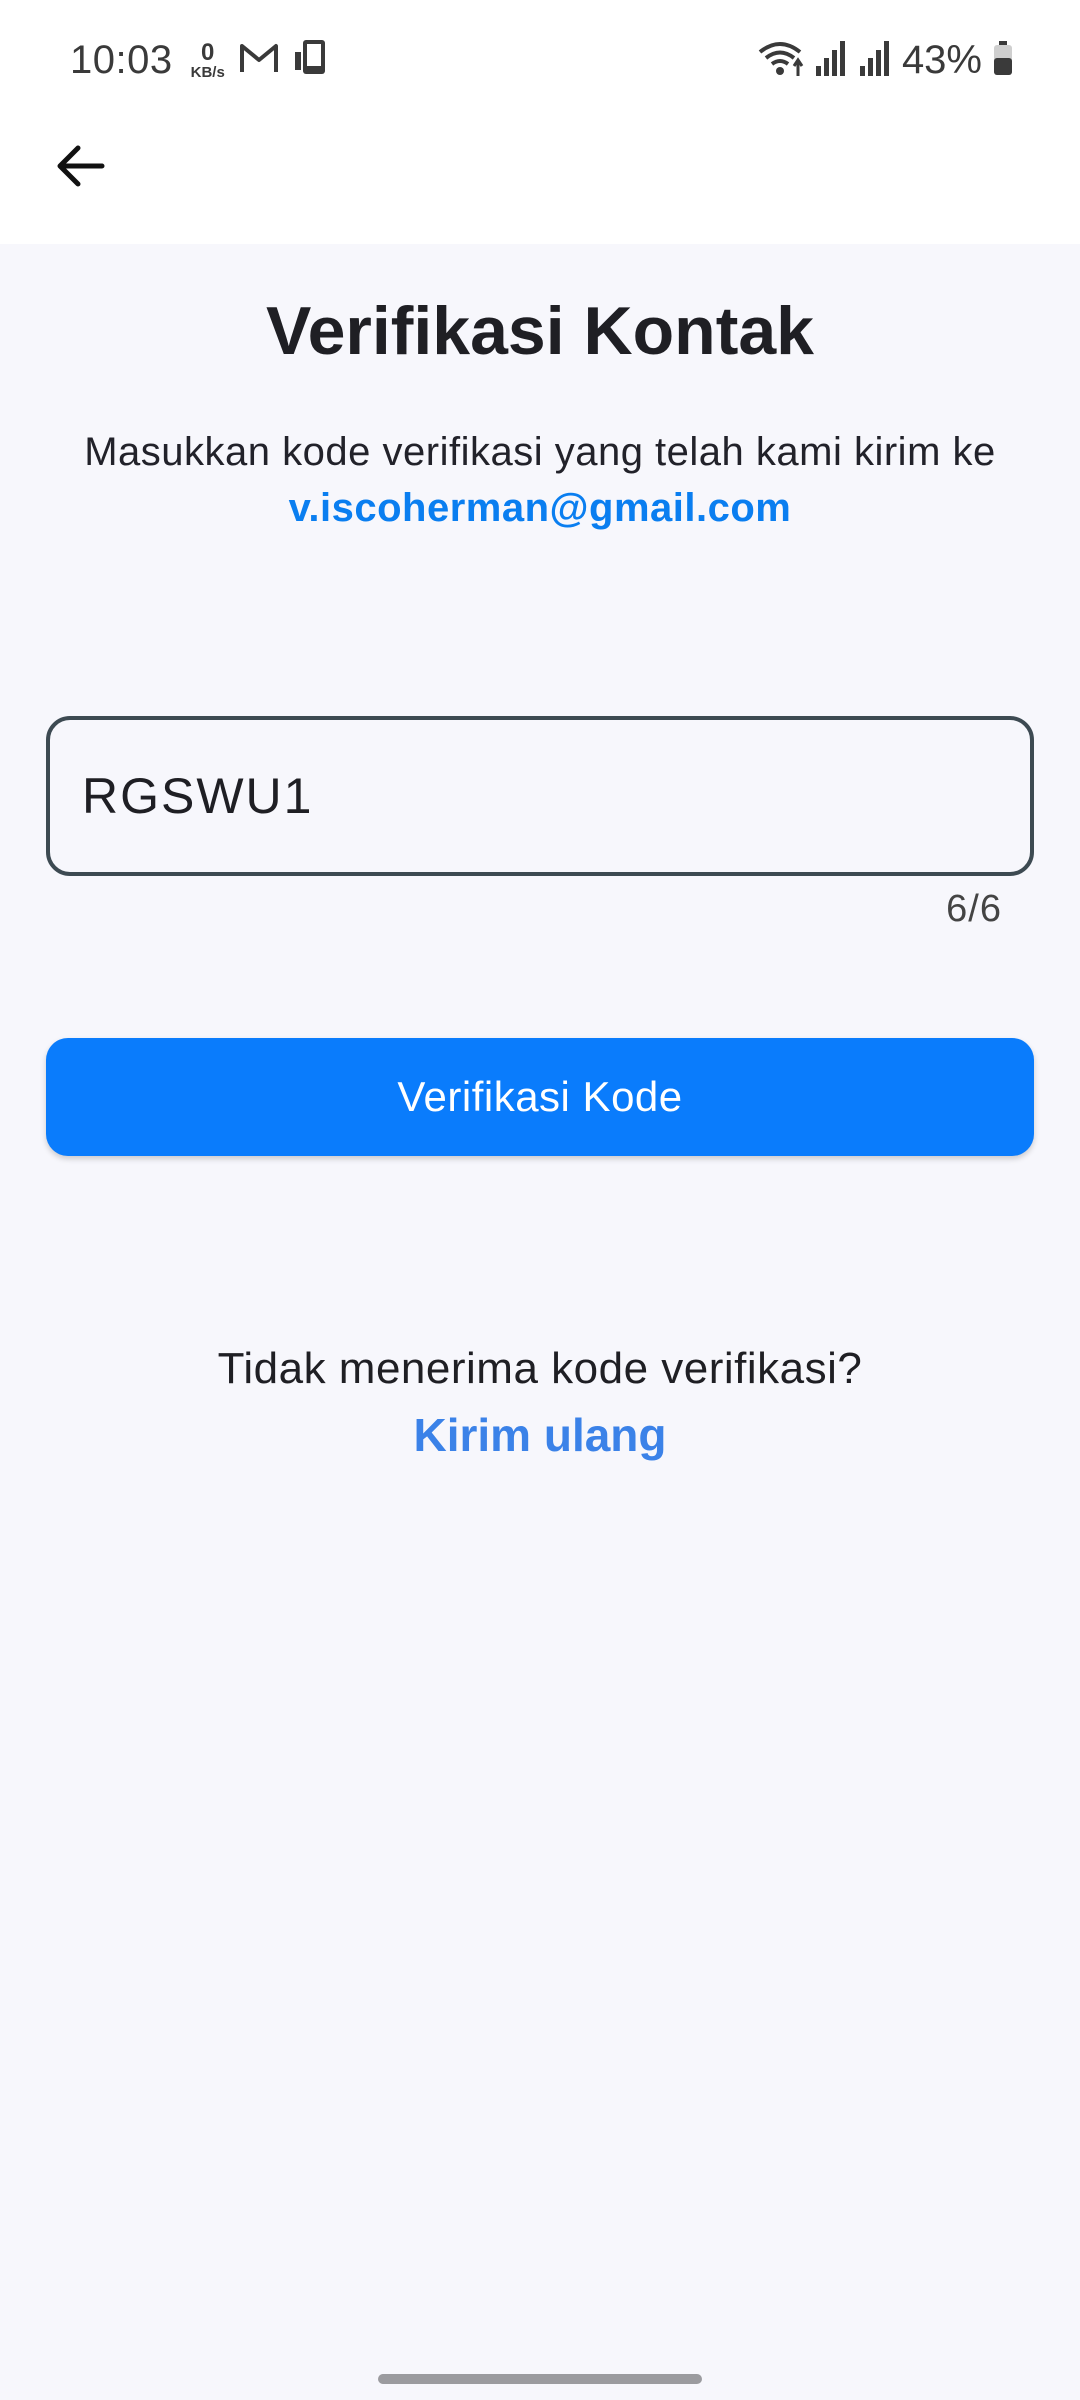 This screenshot has width=1080, height=2400. Describe the element at coordinates (1003, 60) in the screenshot. I see `battery-icon` at that location.